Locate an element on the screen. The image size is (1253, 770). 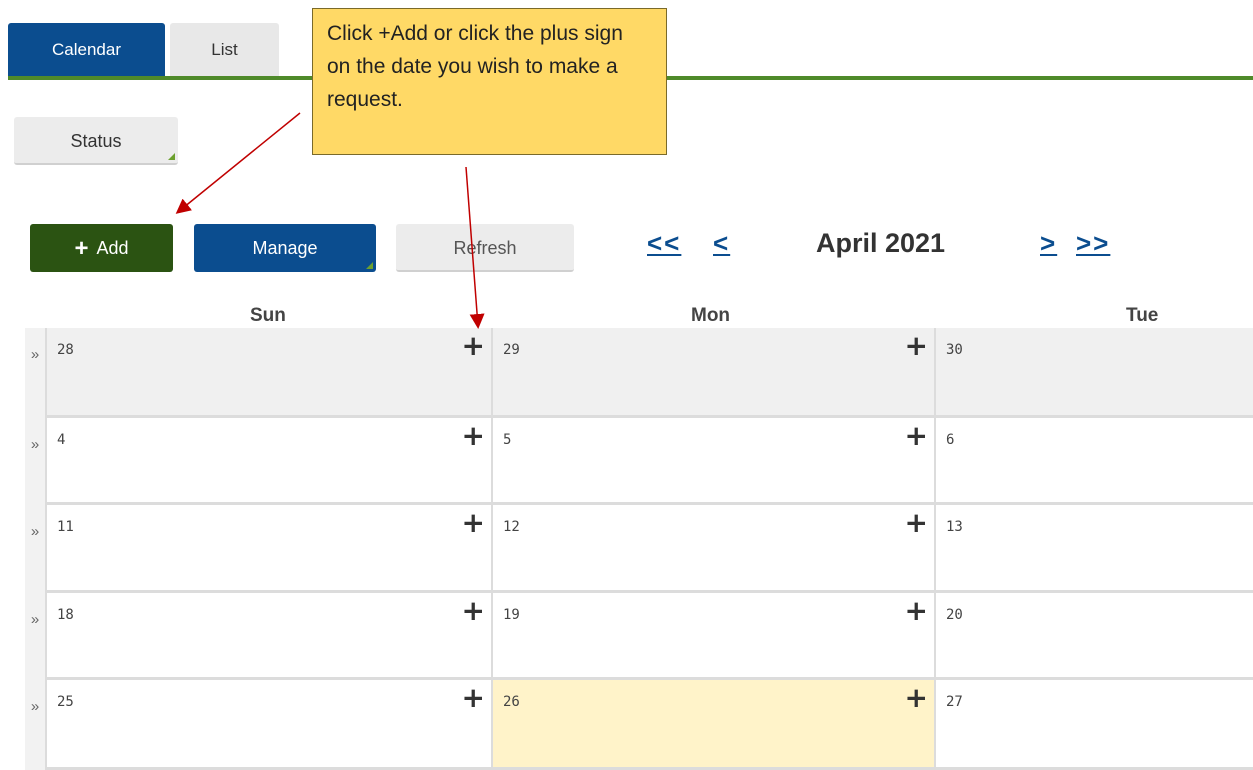
arrow-to-add-button is located at coordinates (238, 163).